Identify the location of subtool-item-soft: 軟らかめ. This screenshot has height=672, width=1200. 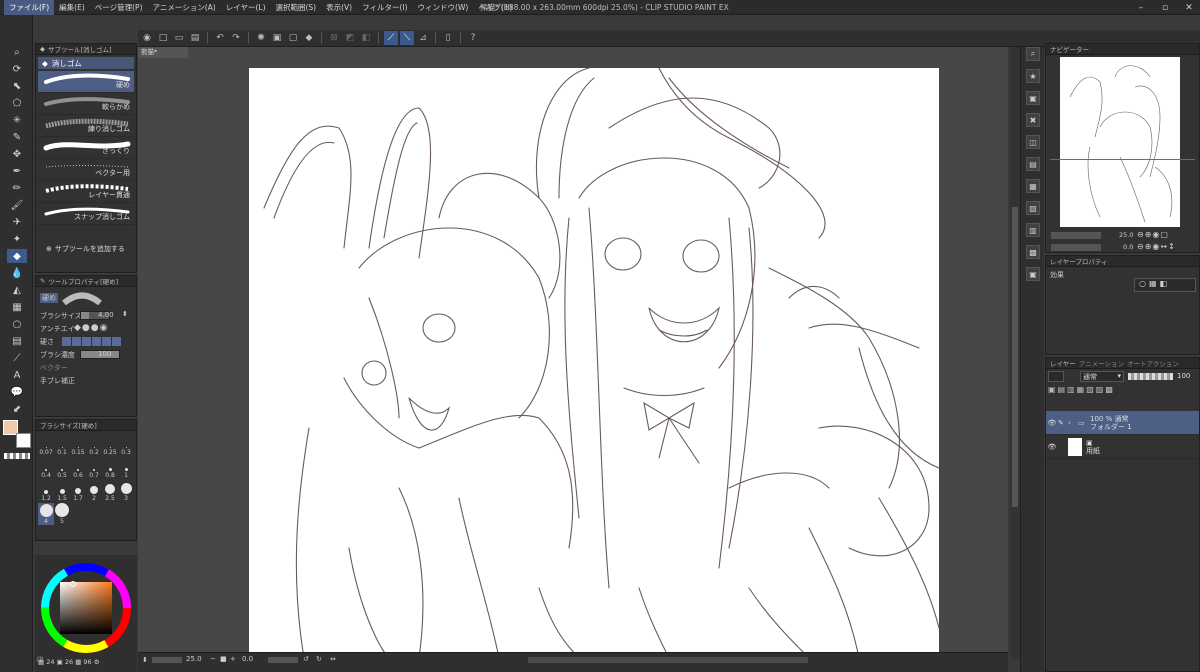
(86, 104).